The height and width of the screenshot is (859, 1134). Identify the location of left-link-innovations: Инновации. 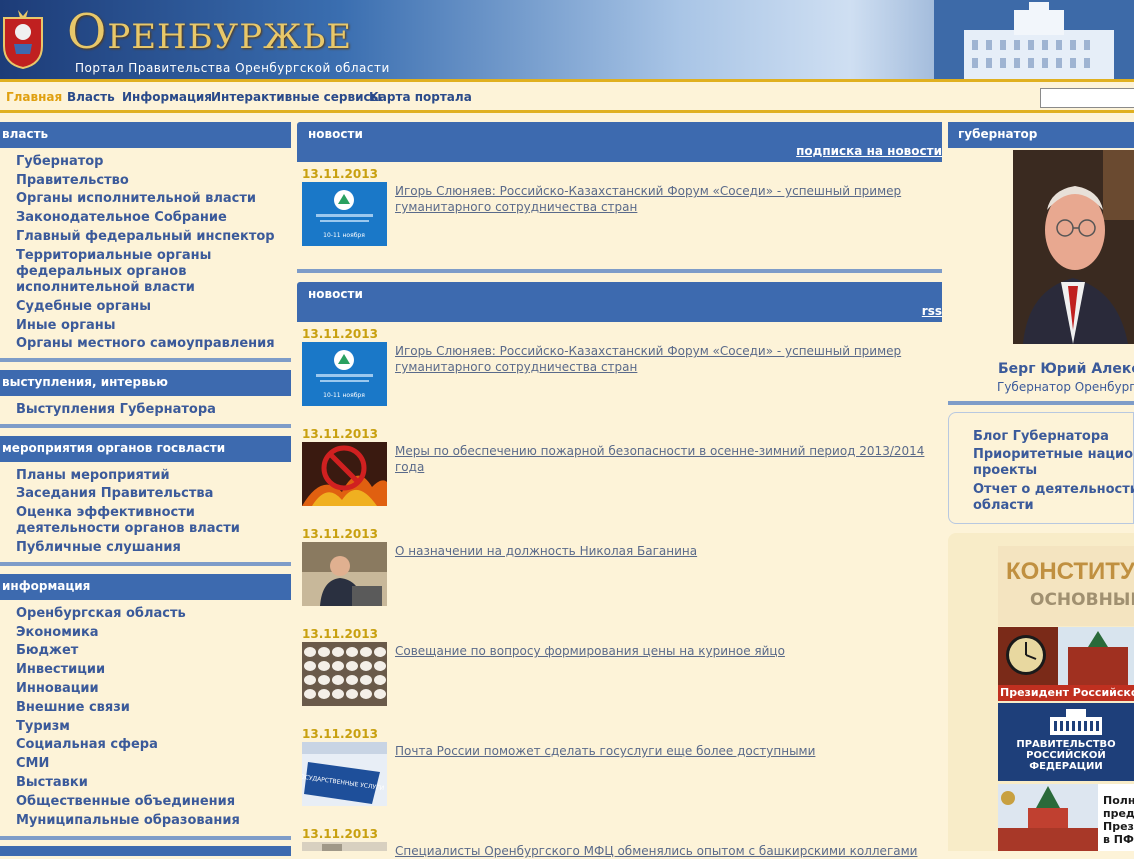
(57, 689).